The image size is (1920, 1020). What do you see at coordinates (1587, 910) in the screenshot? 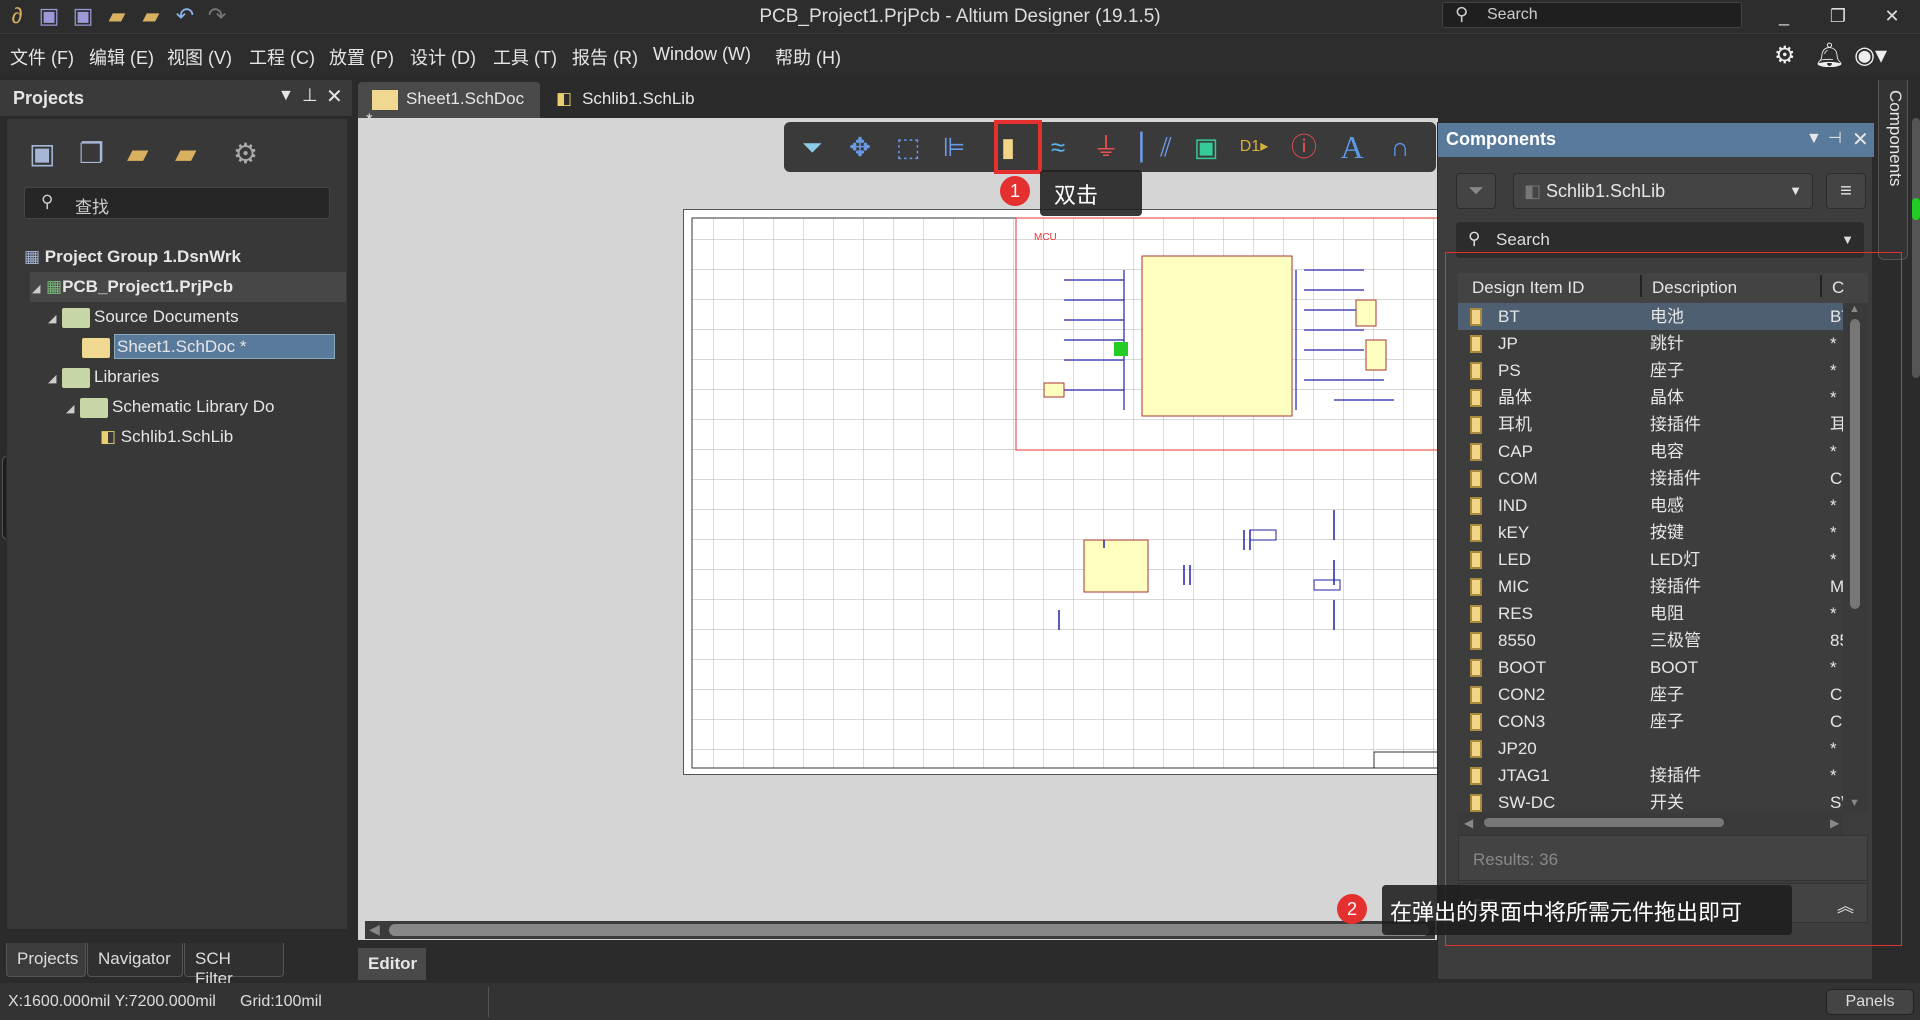
I see `annotation-tooltip-2: 在弹出的界面中将所需元件拖出即可` at bounding box center [1587, 910].